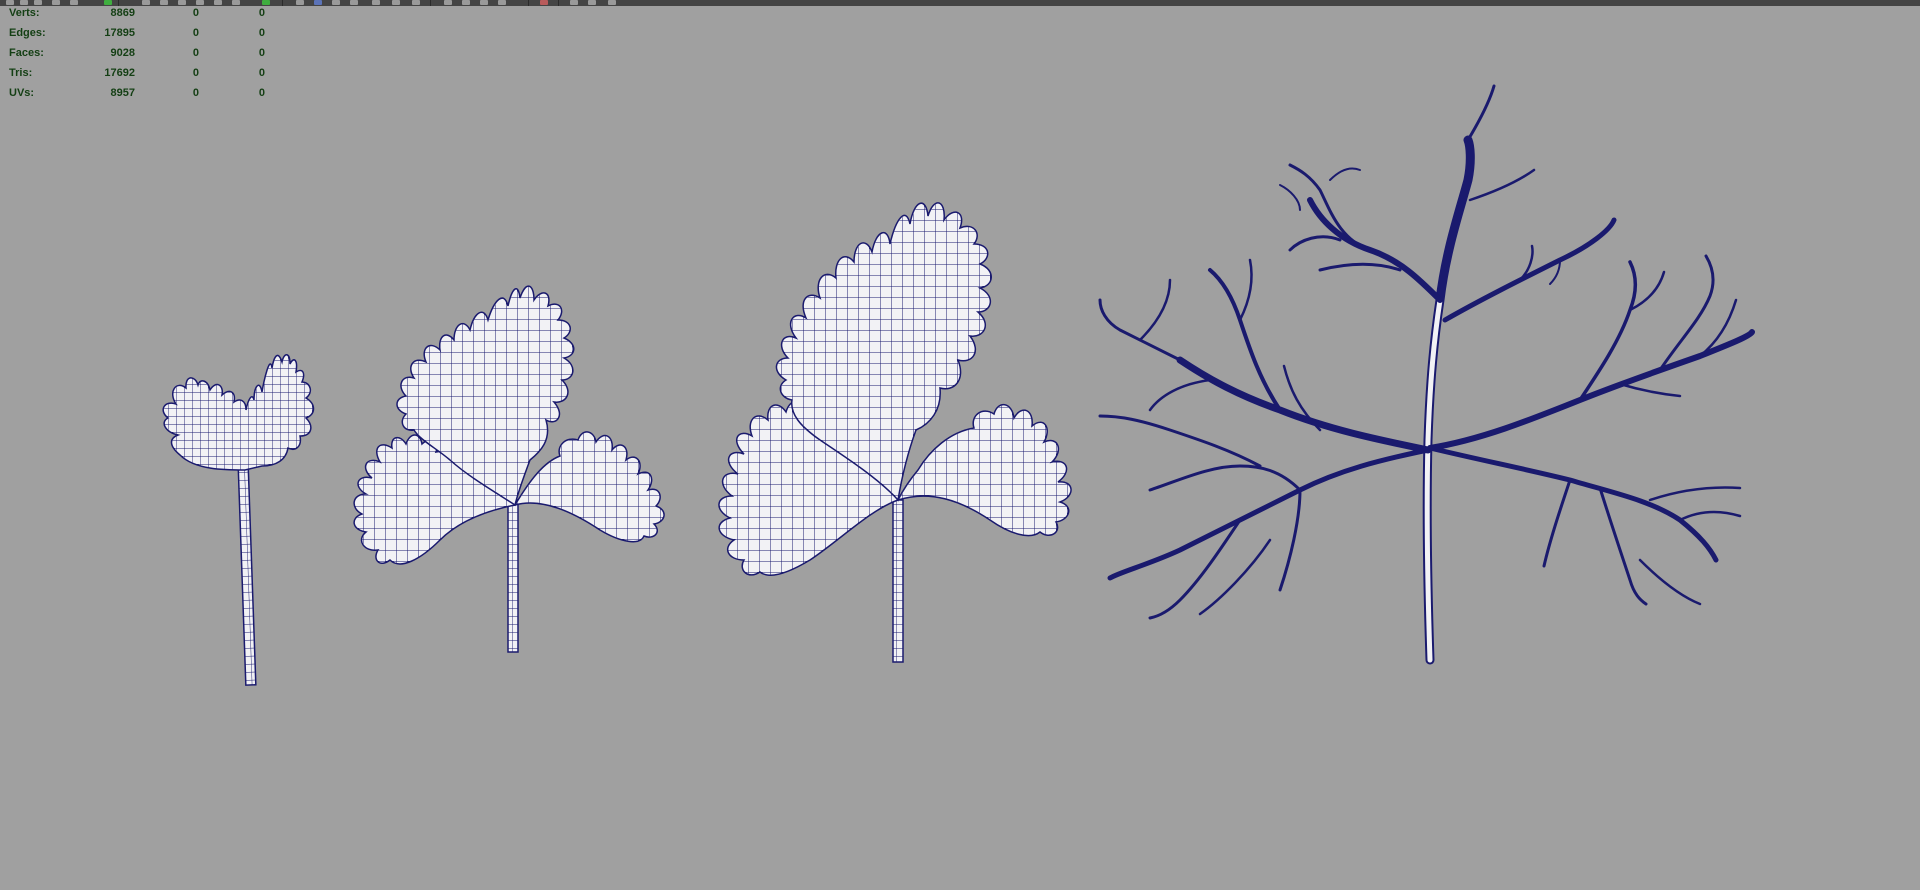  I want to click on medium-leaf-mesh, so click(509, 469).